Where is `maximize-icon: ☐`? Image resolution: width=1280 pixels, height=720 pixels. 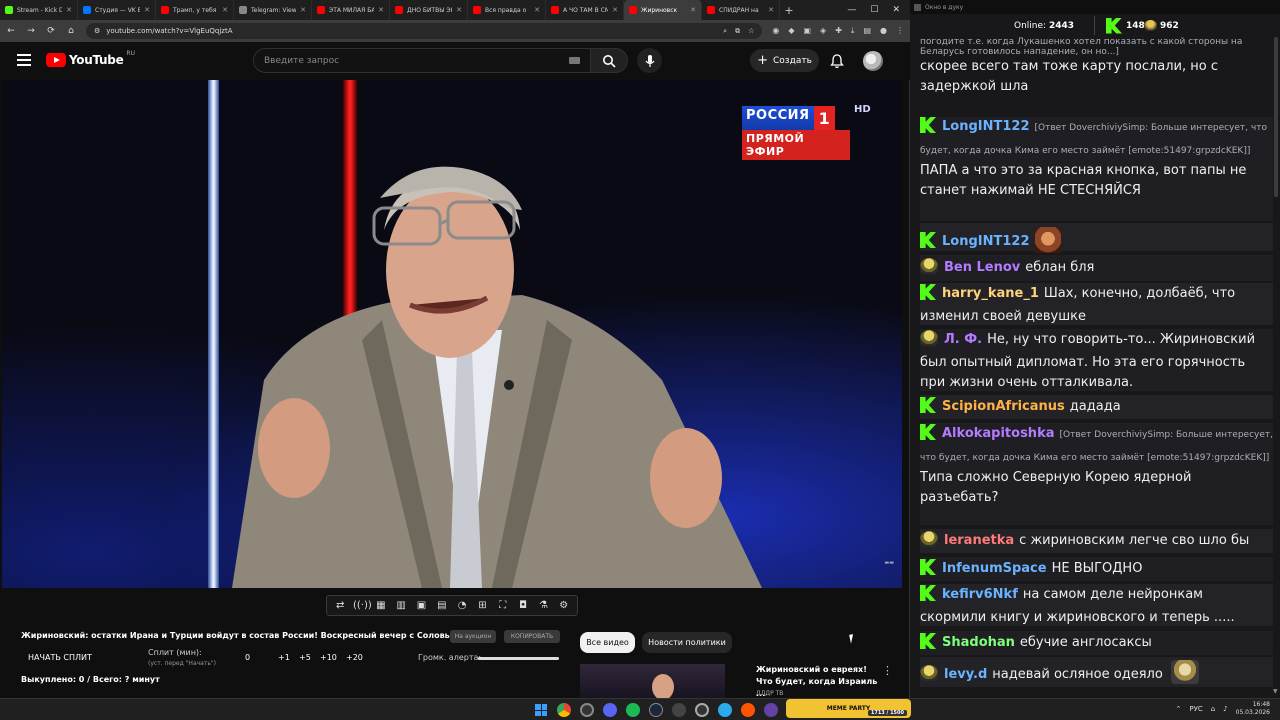 maximize-icon: ☐ is located at coordinates (874, 10).